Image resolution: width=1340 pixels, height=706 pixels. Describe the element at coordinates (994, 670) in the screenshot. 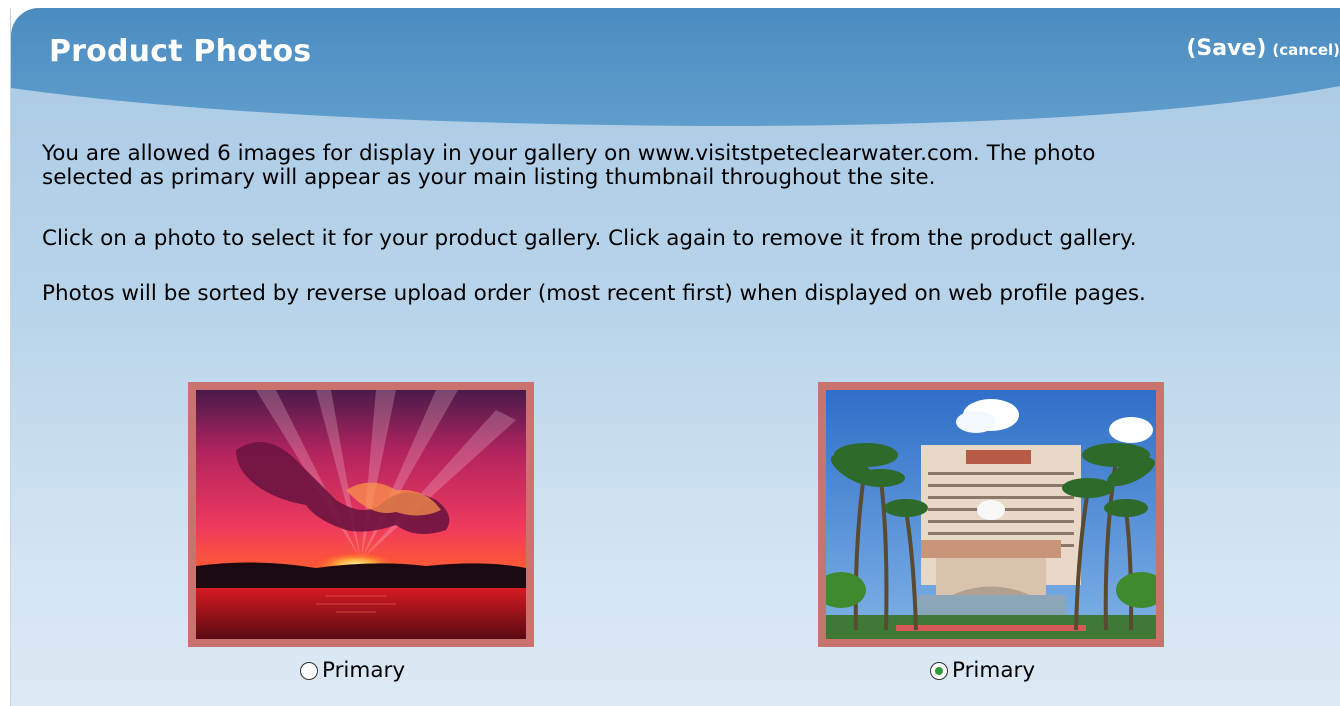

I see `primary-label-2: Primary` at that location.